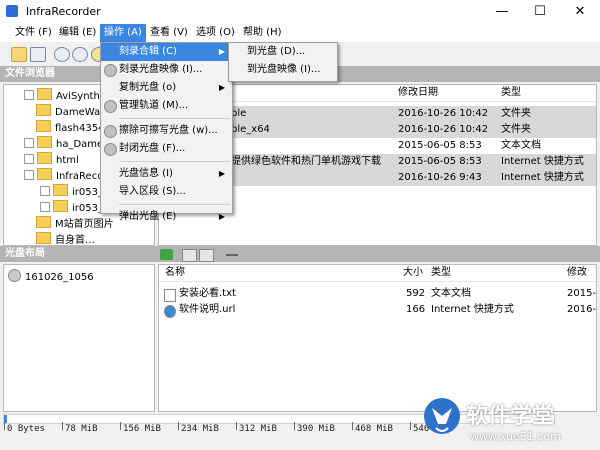 The width and height of the screenshot is (600, 450). What do you see at coordinates (580, 12) in the screenshot?
I see `close-button: ✕` at bounding box center [580, 12].